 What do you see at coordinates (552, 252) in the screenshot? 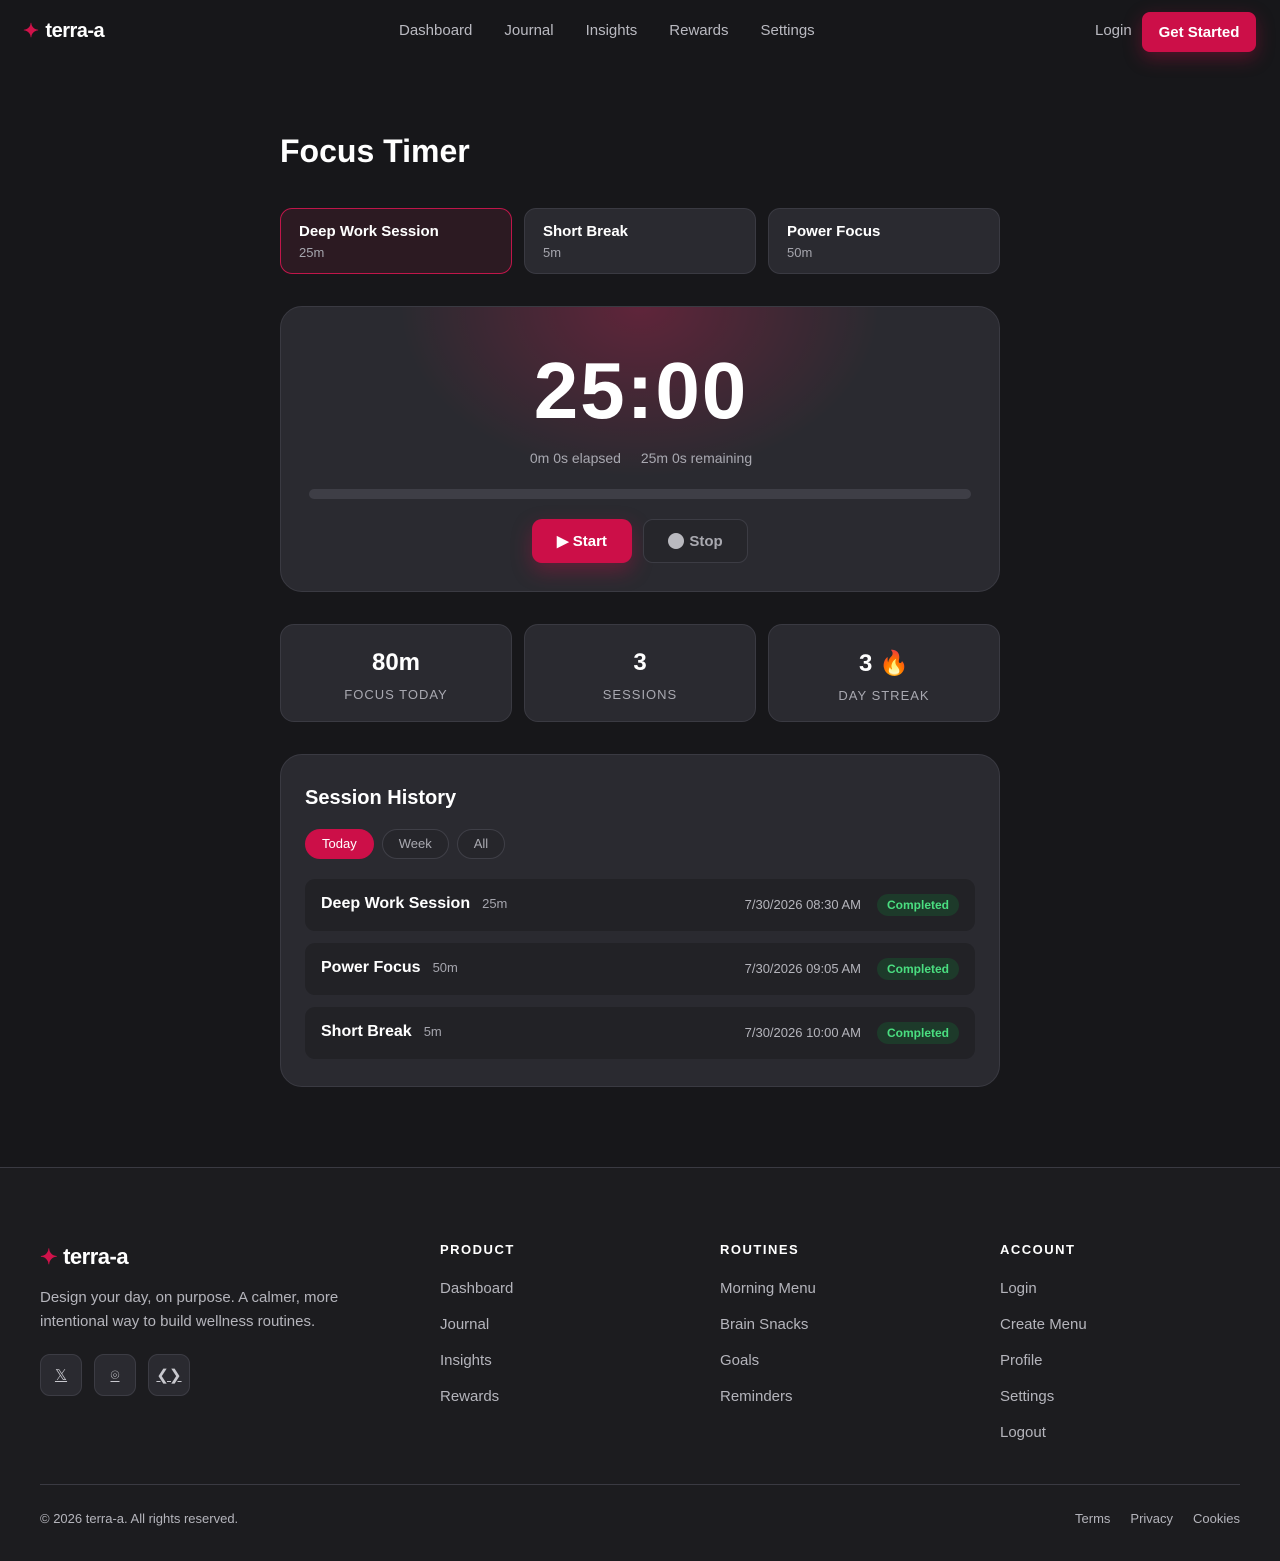
I see `preset-duration: 5m` at bounding box center [552, 252].